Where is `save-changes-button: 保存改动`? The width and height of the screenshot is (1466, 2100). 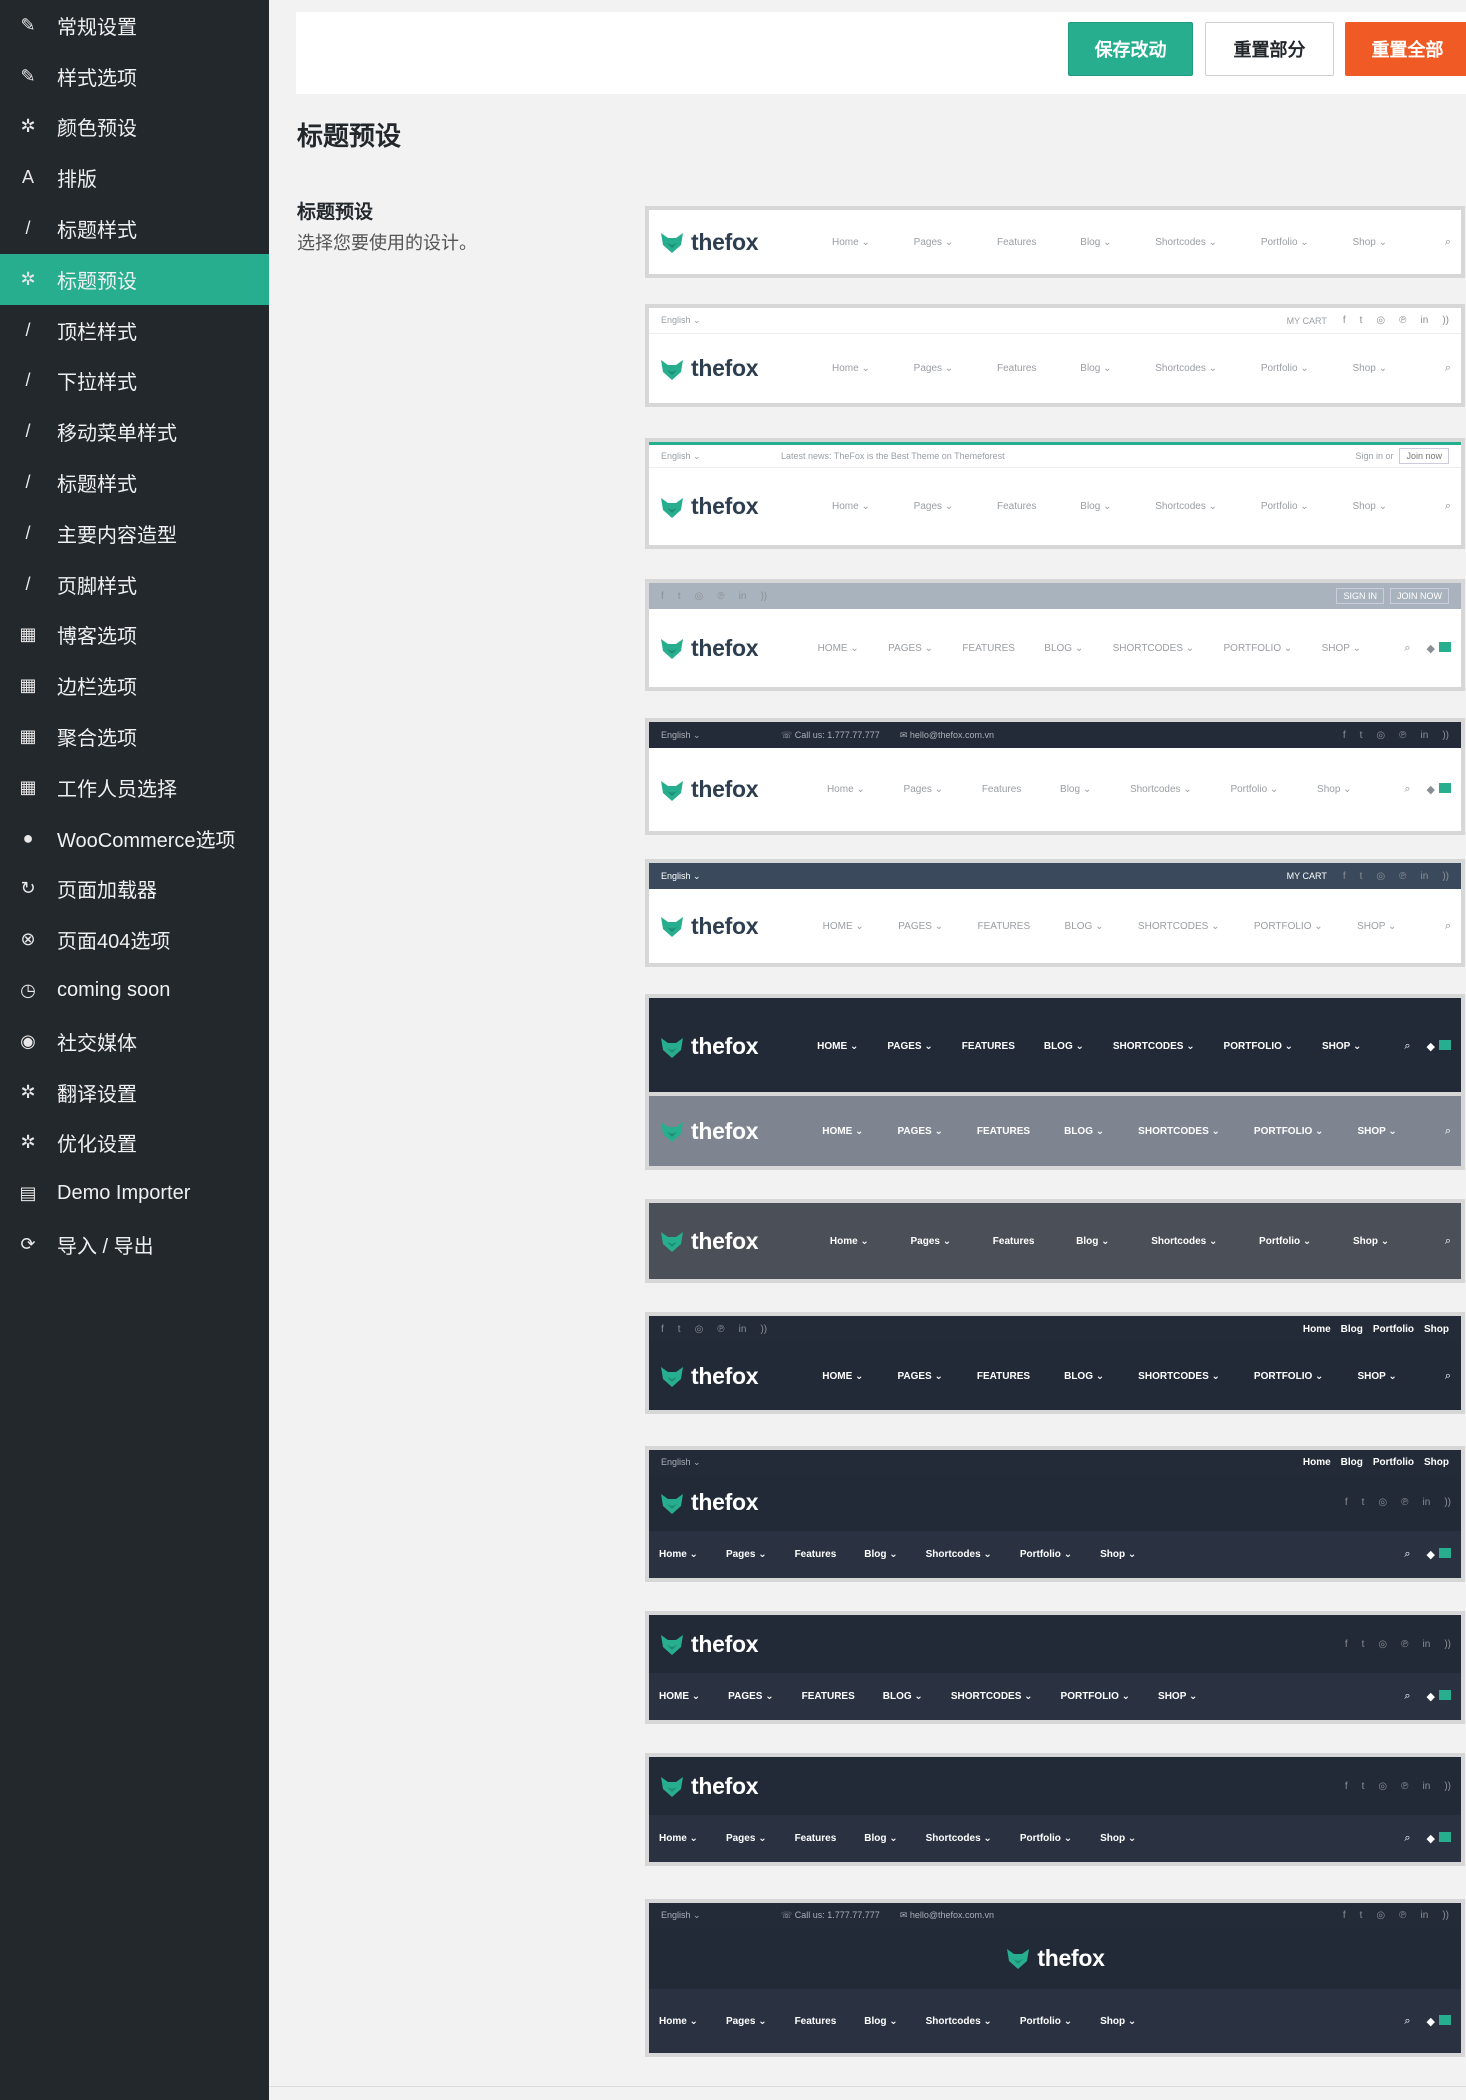
save-changes-button: 保存改动 is located at coordinates (1130, 49).